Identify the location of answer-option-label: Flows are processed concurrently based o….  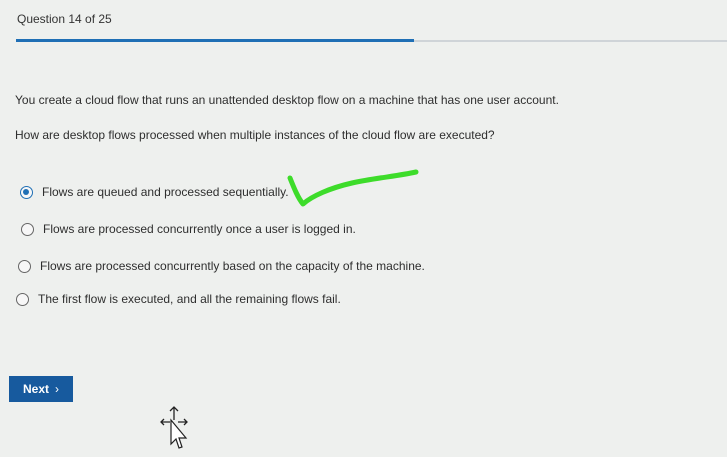
(232, 266).